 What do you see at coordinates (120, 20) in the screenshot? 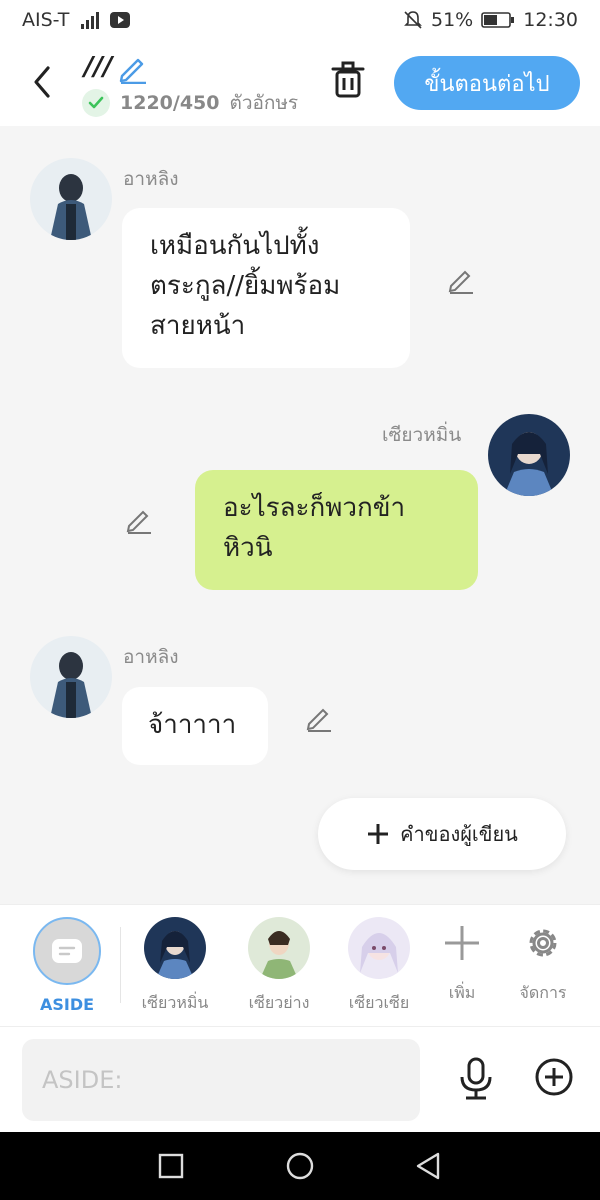
I see `screen-record-icon` at bounding box center [120, 20].